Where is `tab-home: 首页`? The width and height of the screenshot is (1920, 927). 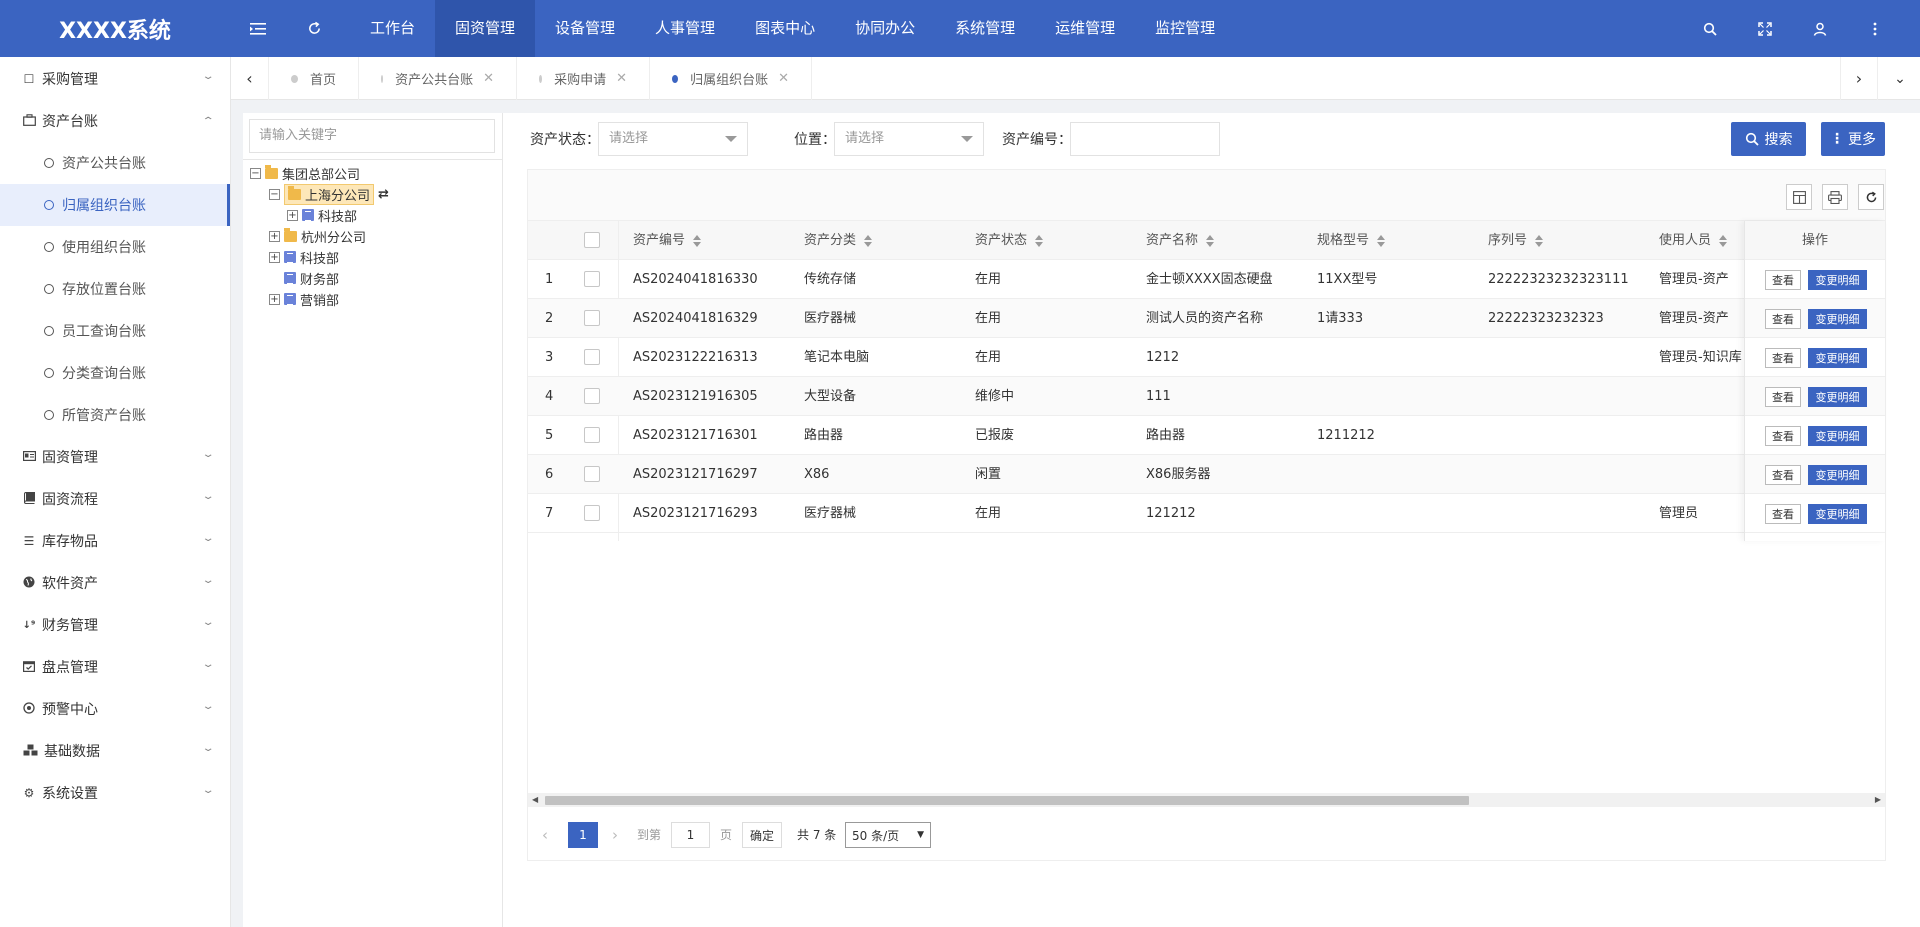
tab-home: 首页 is located at coordinates (314, 78).